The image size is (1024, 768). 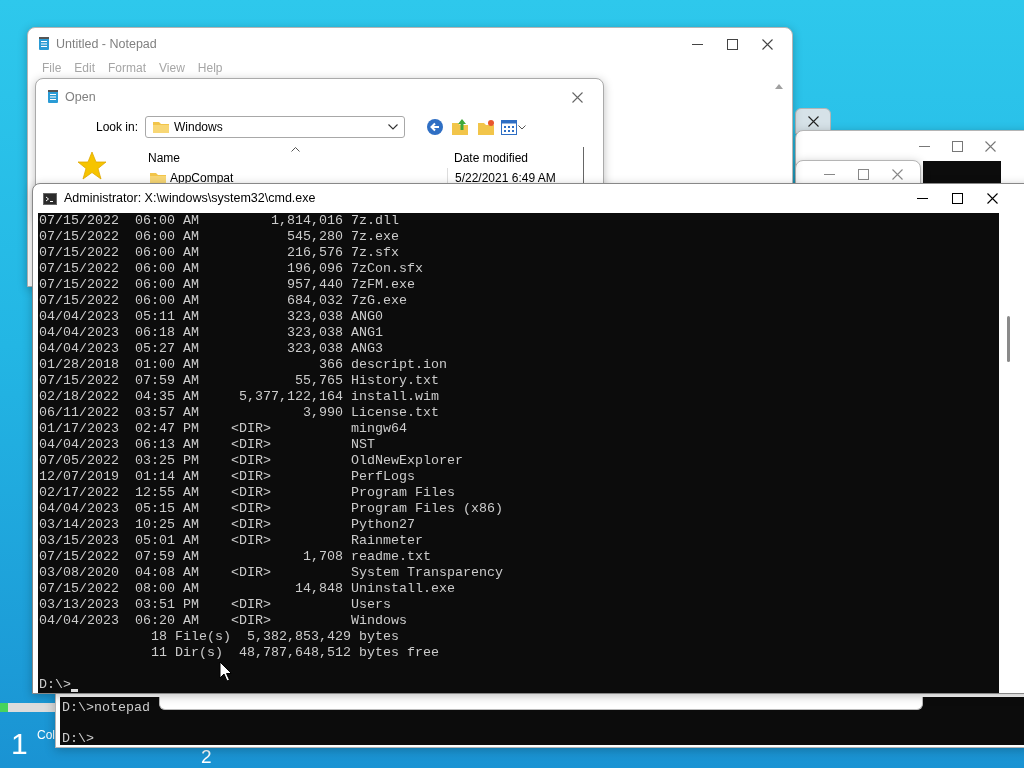 What do you see at coordinates (393, 127) in the screenshot?
I see `chevron-down-icon` at bounding box center [393, 127].